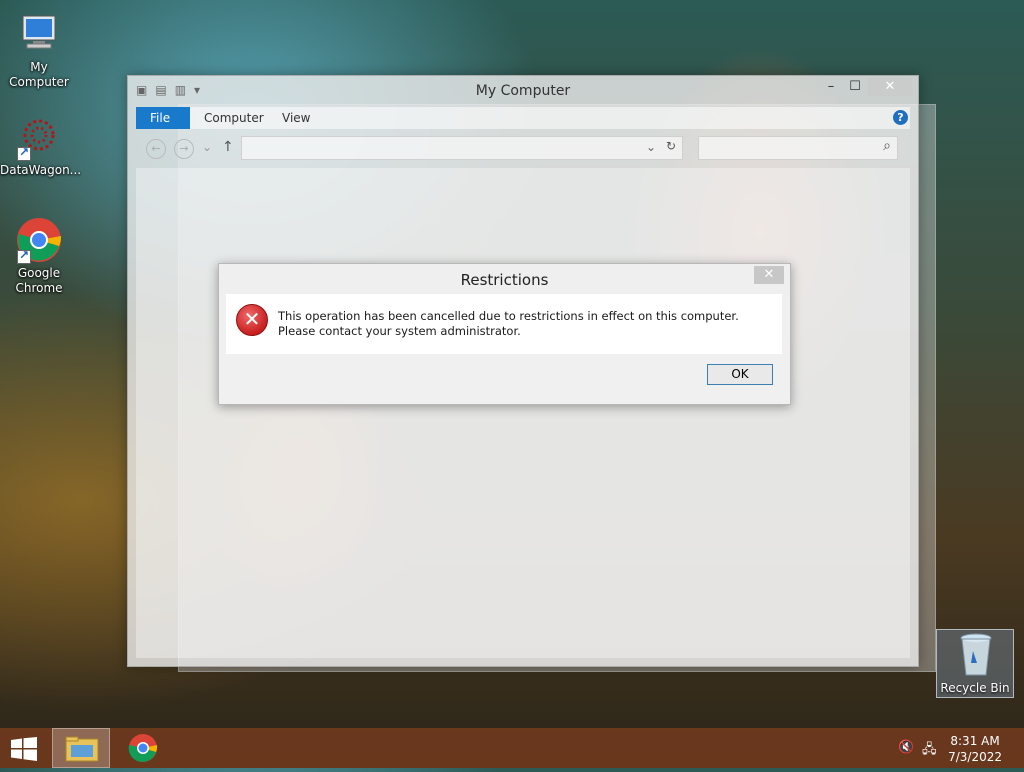 The image size is (1024, 772). I want to click on navigation-bar: ← → ⌄ ↑ ⌄ ↻ ⌕, so click(523, 148).